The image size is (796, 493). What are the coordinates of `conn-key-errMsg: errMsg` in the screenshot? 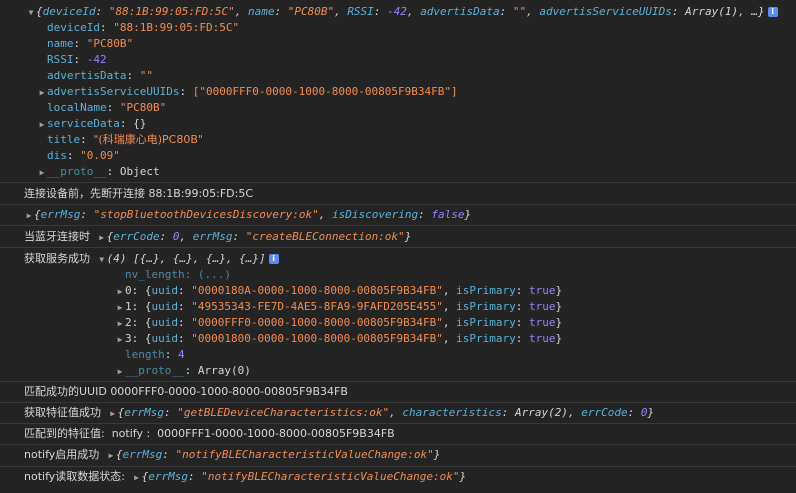 It's located at (212, 236).